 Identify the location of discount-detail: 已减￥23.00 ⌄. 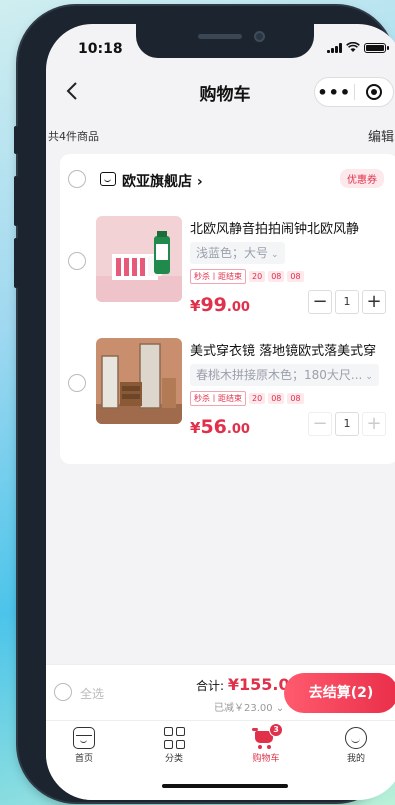
(249, 706).